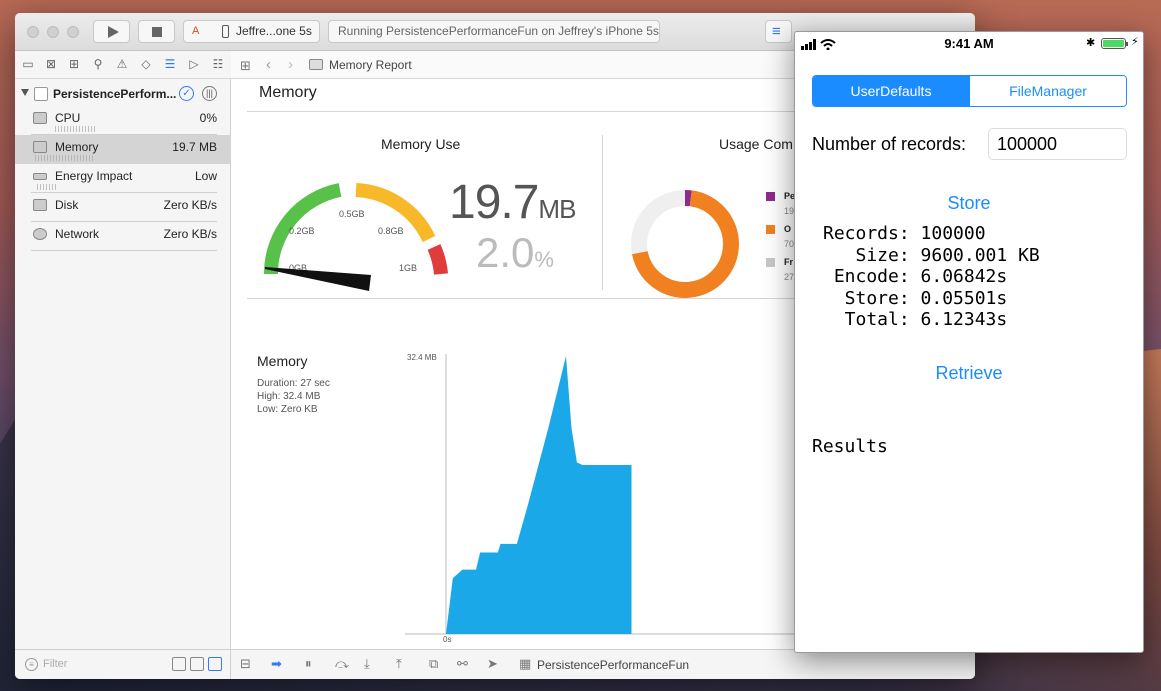  What do you see at coordinates (756, 144) in the screenshot?
I see `usage-comparison-title: Usage Com` at bounding box center [756, 144].